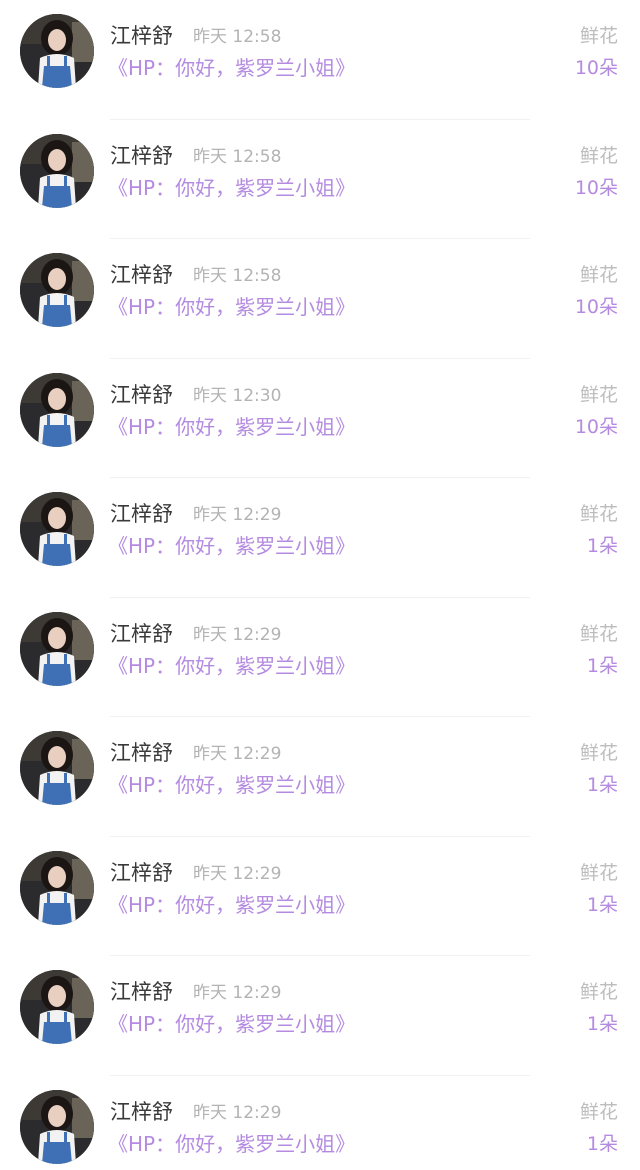  I want to click on gift-record-row: 江梓舒 昨天 12:30 《HP：你好，紫罗兰小姐》 鲜花 10朵, so click(320, 418).